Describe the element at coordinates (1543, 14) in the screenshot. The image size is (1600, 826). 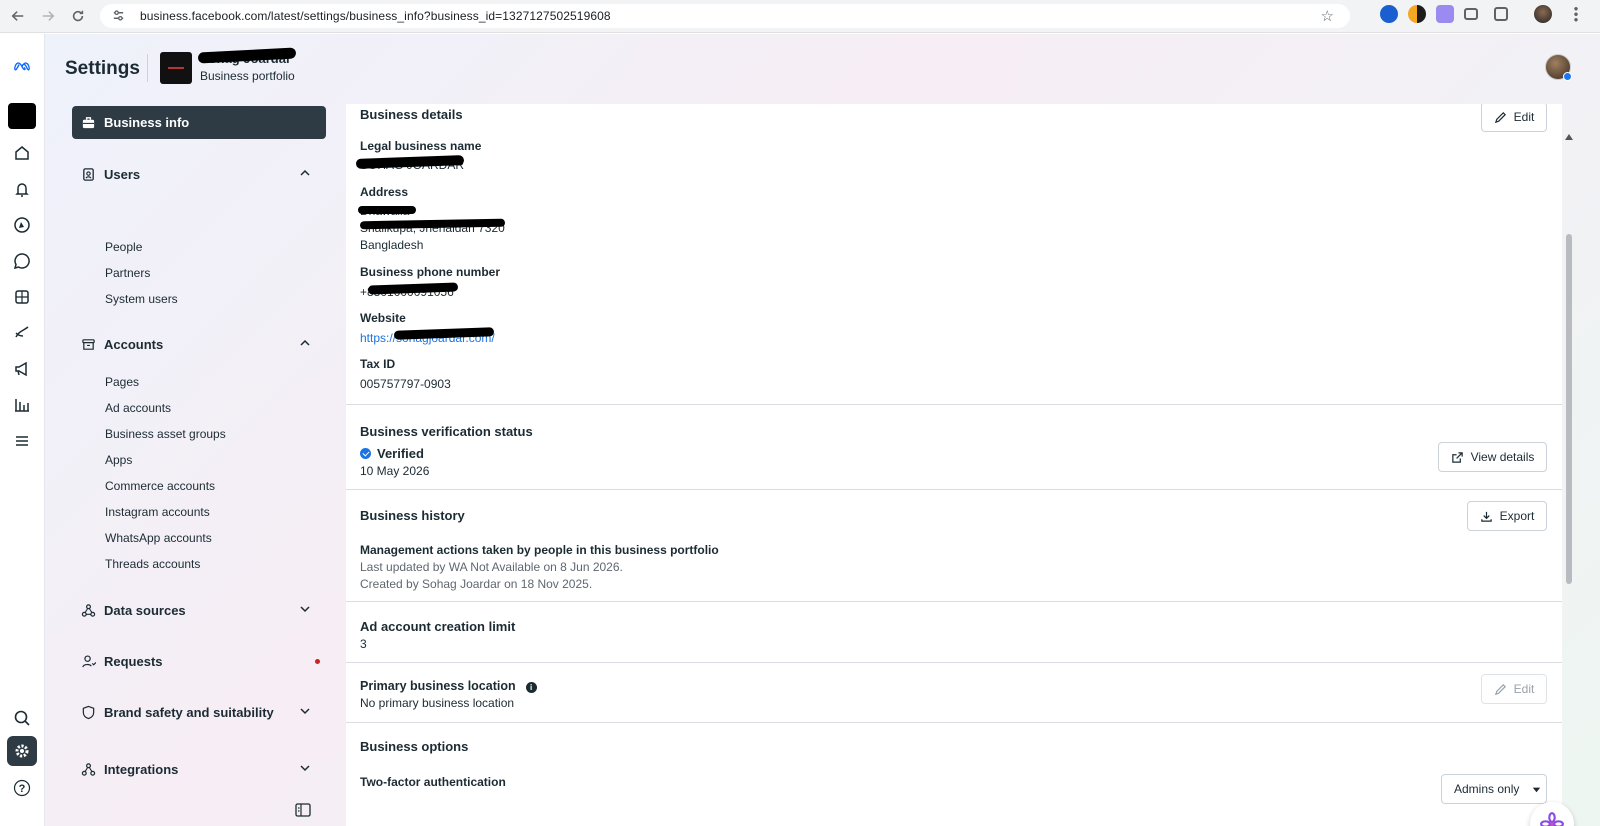
I see `profile-avatar` at that location.